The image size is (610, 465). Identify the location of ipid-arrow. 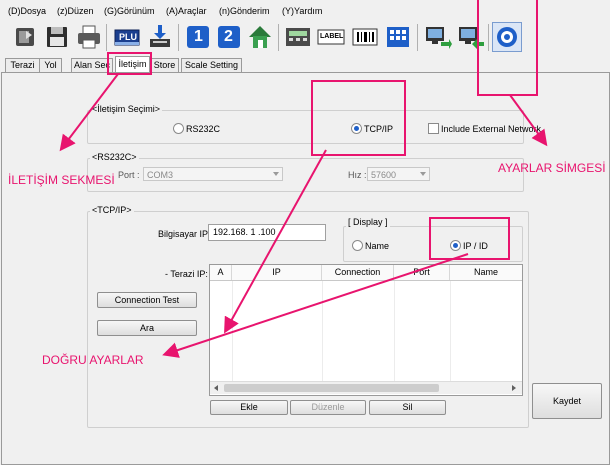
(315, 305).